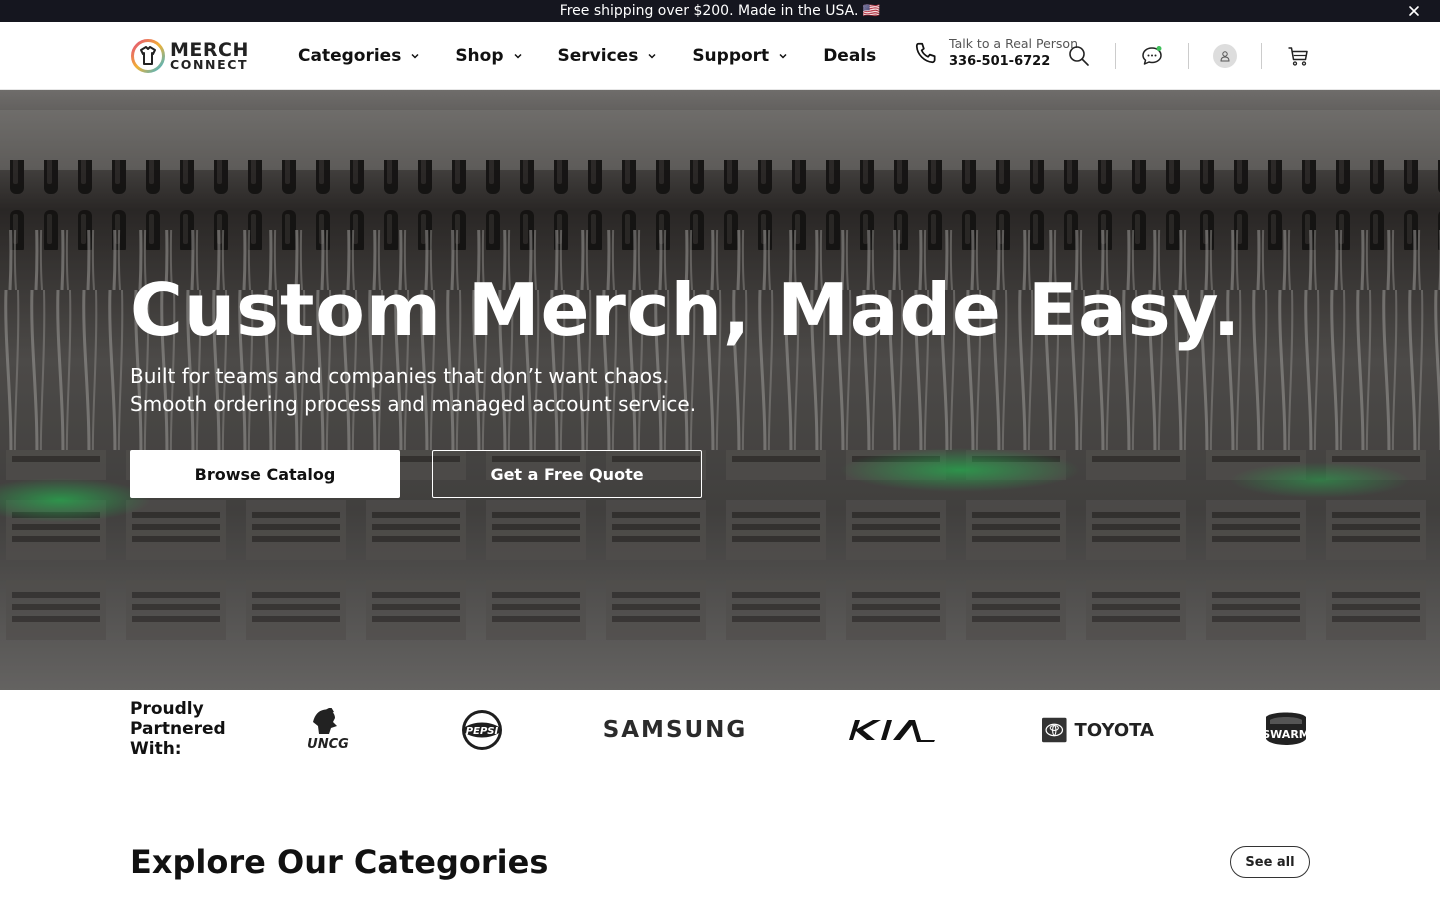 The height and width of the screenshot is (900, 1440). Describe the element at coordinates (1054, 730) in the screenshot. I see `toyota-emblem-icon` at that location.